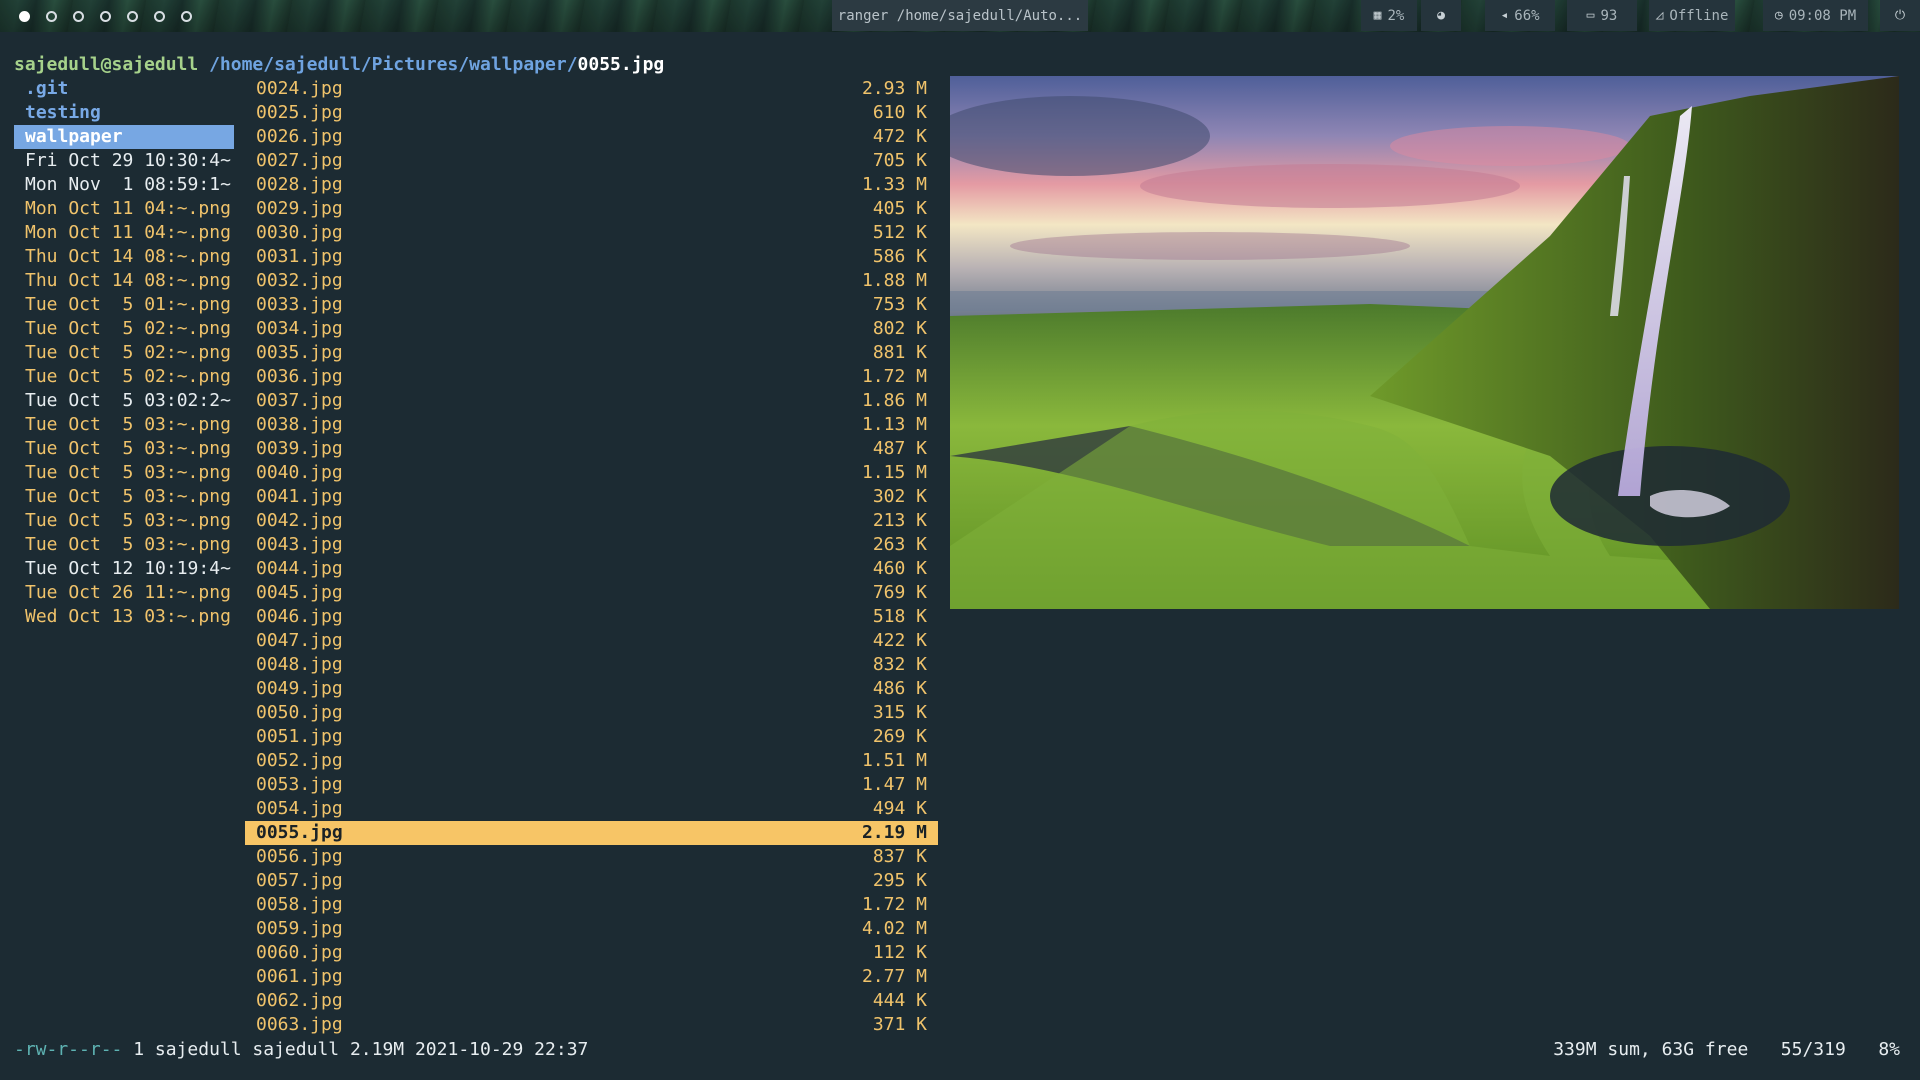  I want to click on theme-module: ◕, so click(1441, 15).